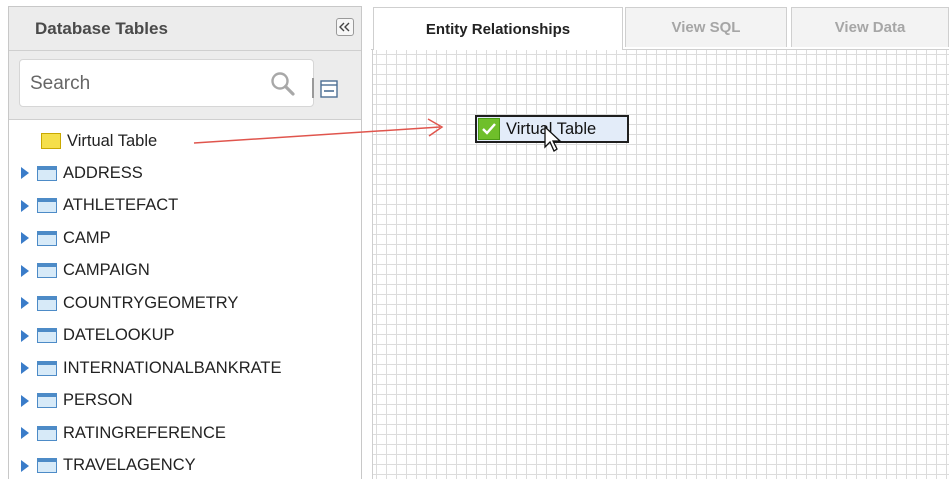 This screenshot has width=949, height=482. I want to click on tree-item-virtual-table: Virtual Table, so click(185, 141).